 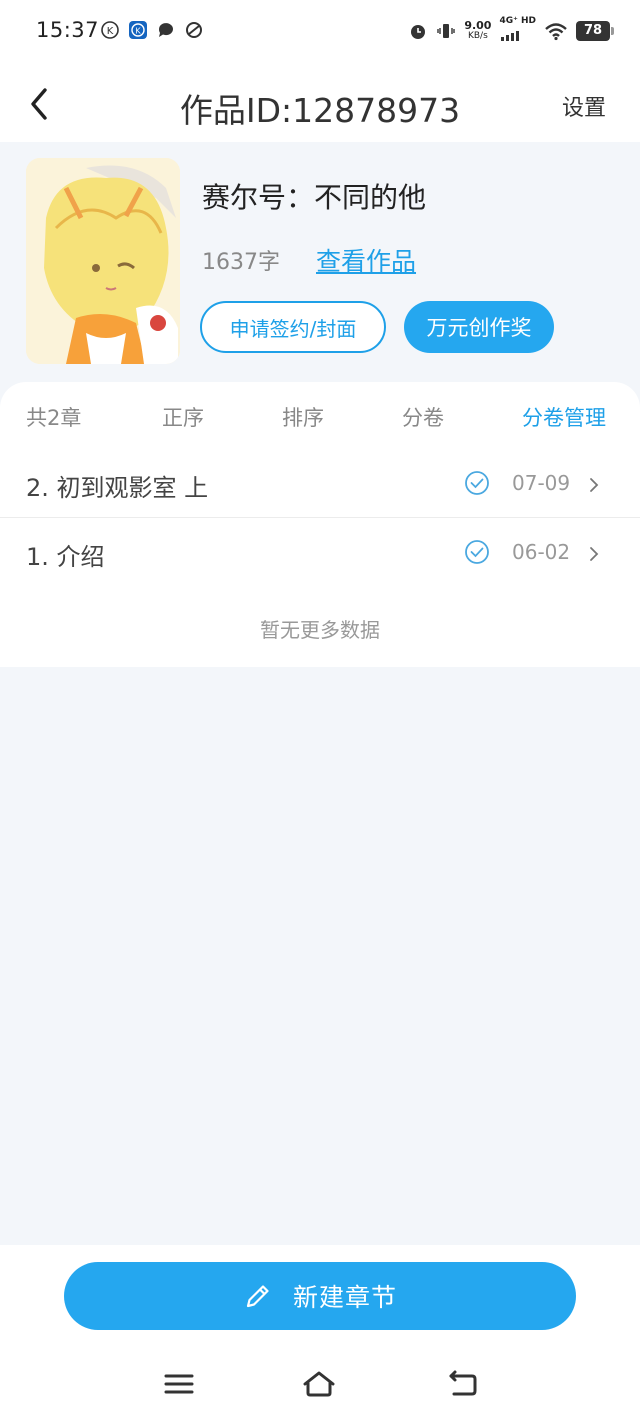 I want to click on menu-icon, so click(x=179, y=1384).